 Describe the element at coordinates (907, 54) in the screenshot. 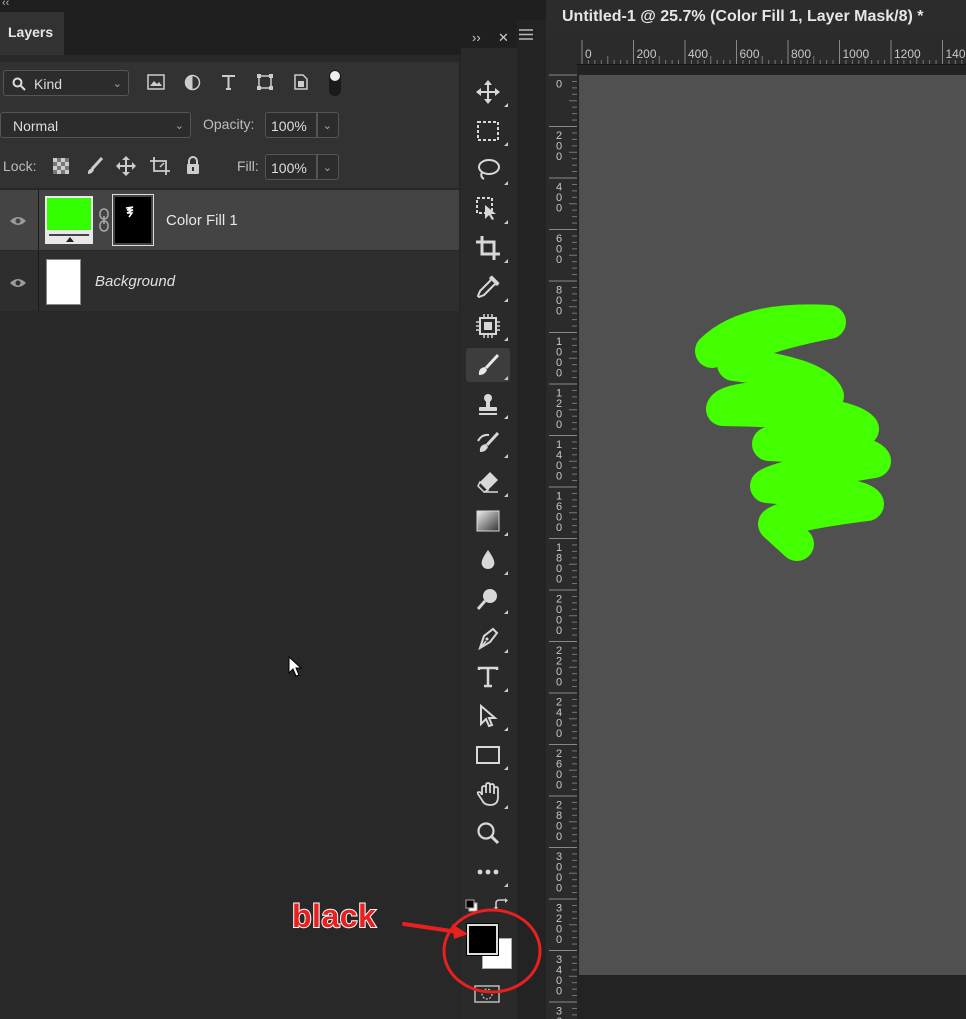

I see `ruler-h-label: 1200` at that location.